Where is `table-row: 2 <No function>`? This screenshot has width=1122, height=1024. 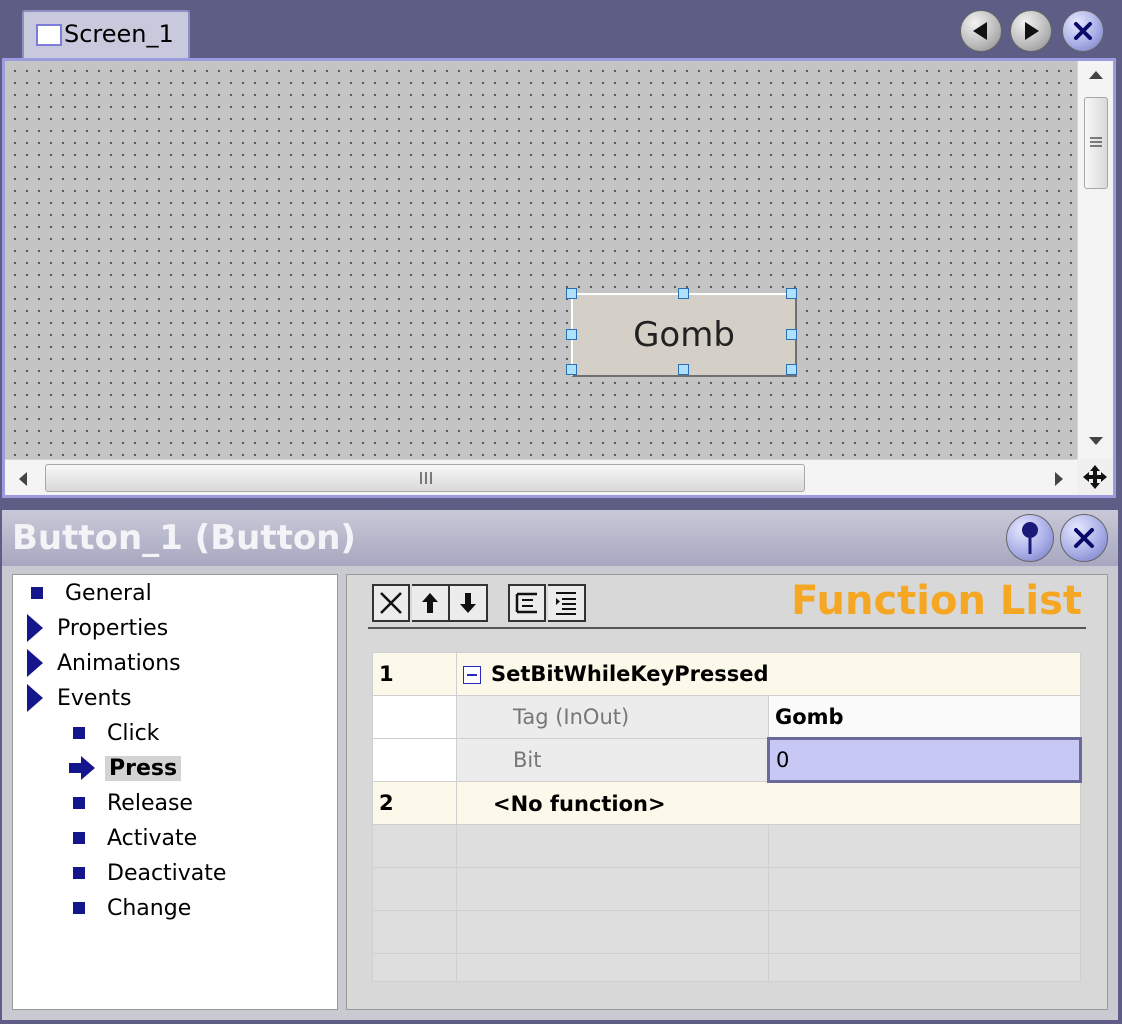
table-row: 2 <No function> is located at coordinates (726, 803).